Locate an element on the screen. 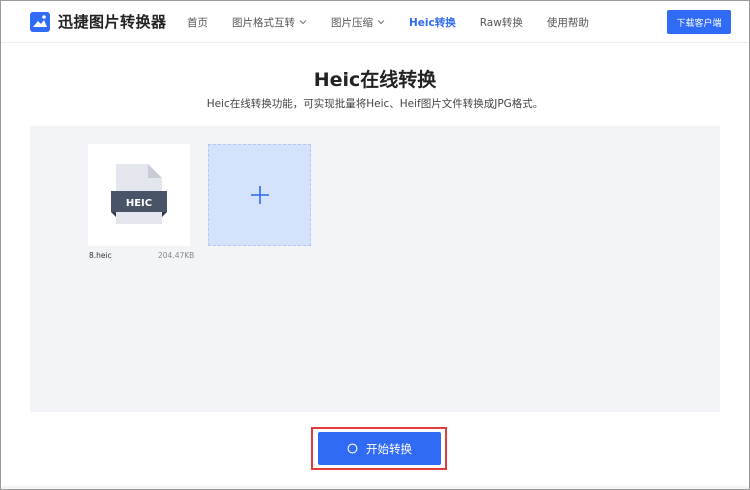 The width and height of the screenshot is (750, 490). file-name: 8.heic is located at coordinates (100, 255).